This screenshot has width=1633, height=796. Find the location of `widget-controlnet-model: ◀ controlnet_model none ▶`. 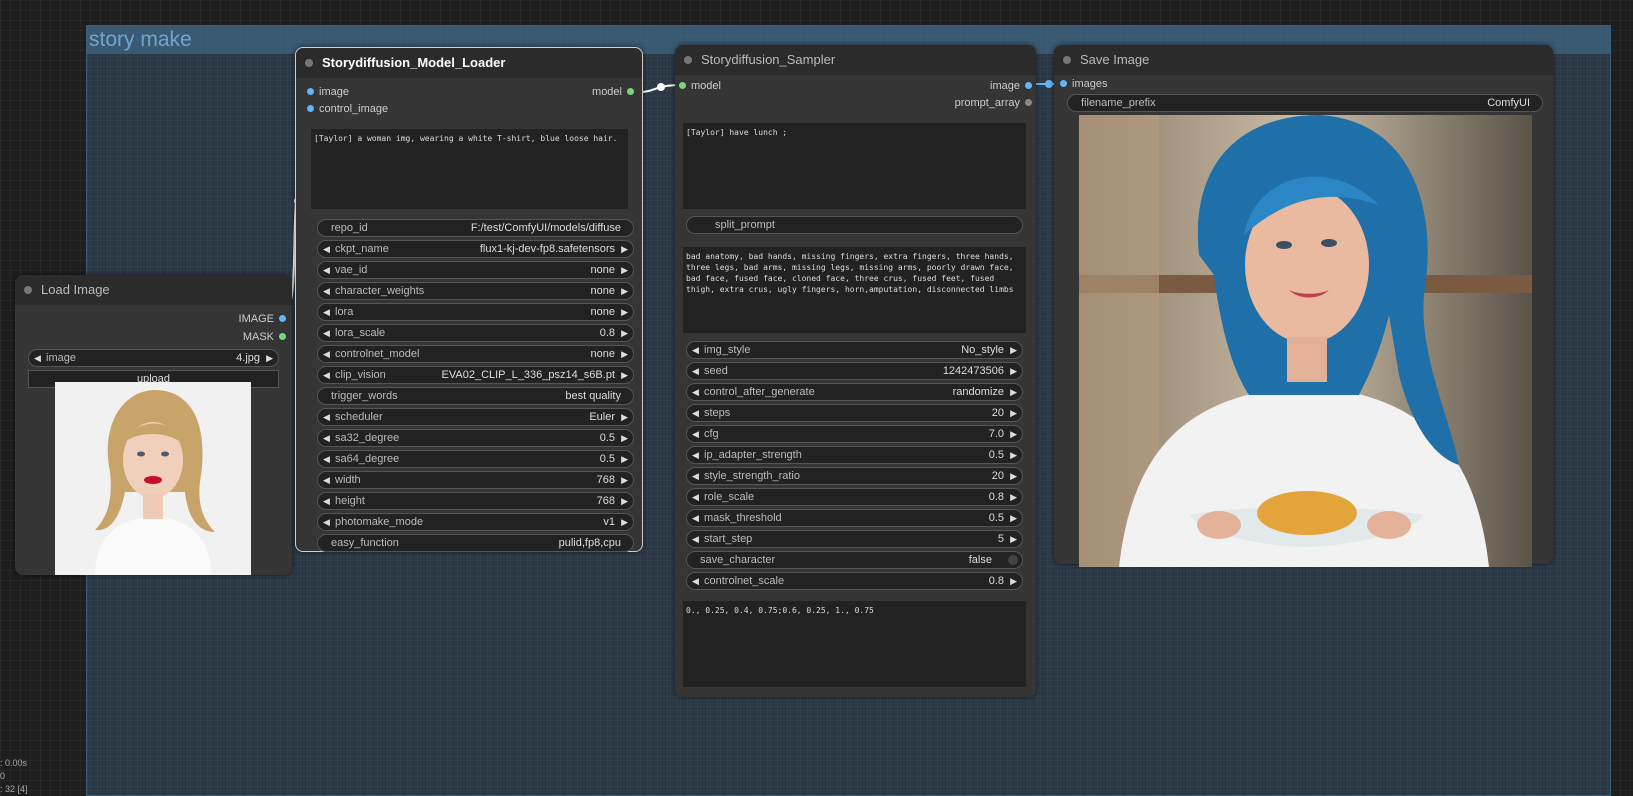

widget-controlnet-model: ◀ controlnet_model none ▶ is located at coordinates (475, 354).